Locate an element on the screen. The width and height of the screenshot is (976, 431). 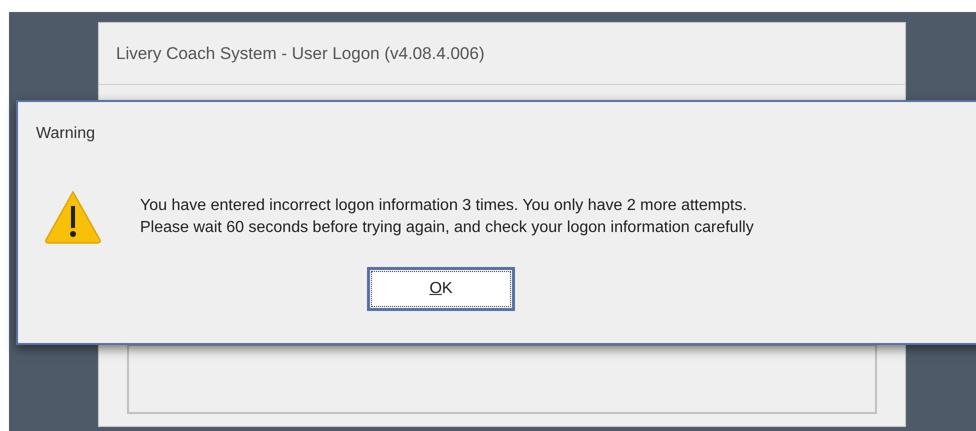
window-title: Livery Coach System - User Logon (v4.08.4.006) is located at coordinates (300, 53).